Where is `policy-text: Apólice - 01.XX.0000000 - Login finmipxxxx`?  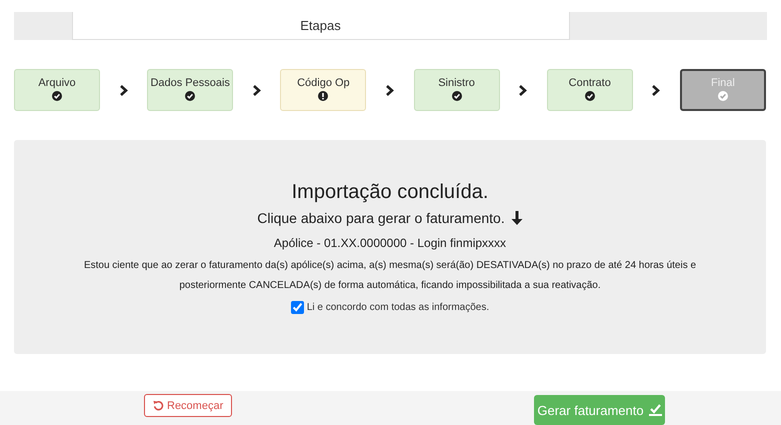 policy-text: Apólice - 01.XX.0000000 - Login finmipxxxx is located at coordinates (390, 243).